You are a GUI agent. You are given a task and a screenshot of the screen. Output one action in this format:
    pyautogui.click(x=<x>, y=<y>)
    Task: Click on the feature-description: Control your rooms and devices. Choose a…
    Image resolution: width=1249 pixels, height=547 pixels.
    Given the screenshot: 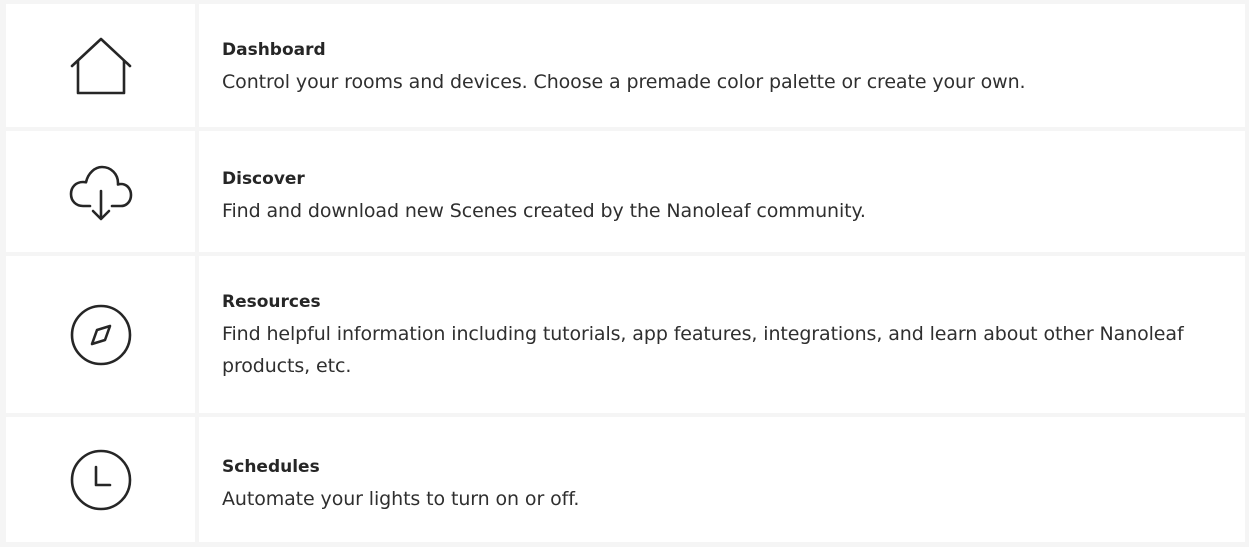 What is the action you would take?
    pyautogui.click(x=624, y=81)
    